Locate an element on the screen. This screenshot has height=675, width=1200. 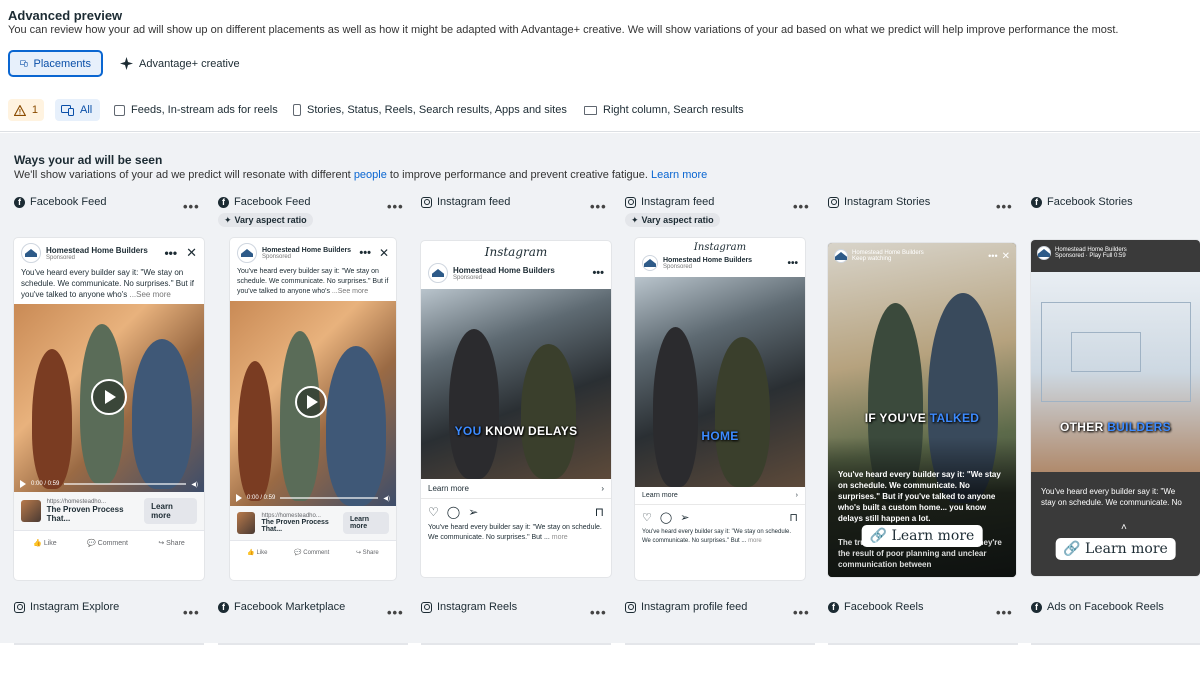
filter-right-column: Right column, Search results is located at coordinates (664, 110).